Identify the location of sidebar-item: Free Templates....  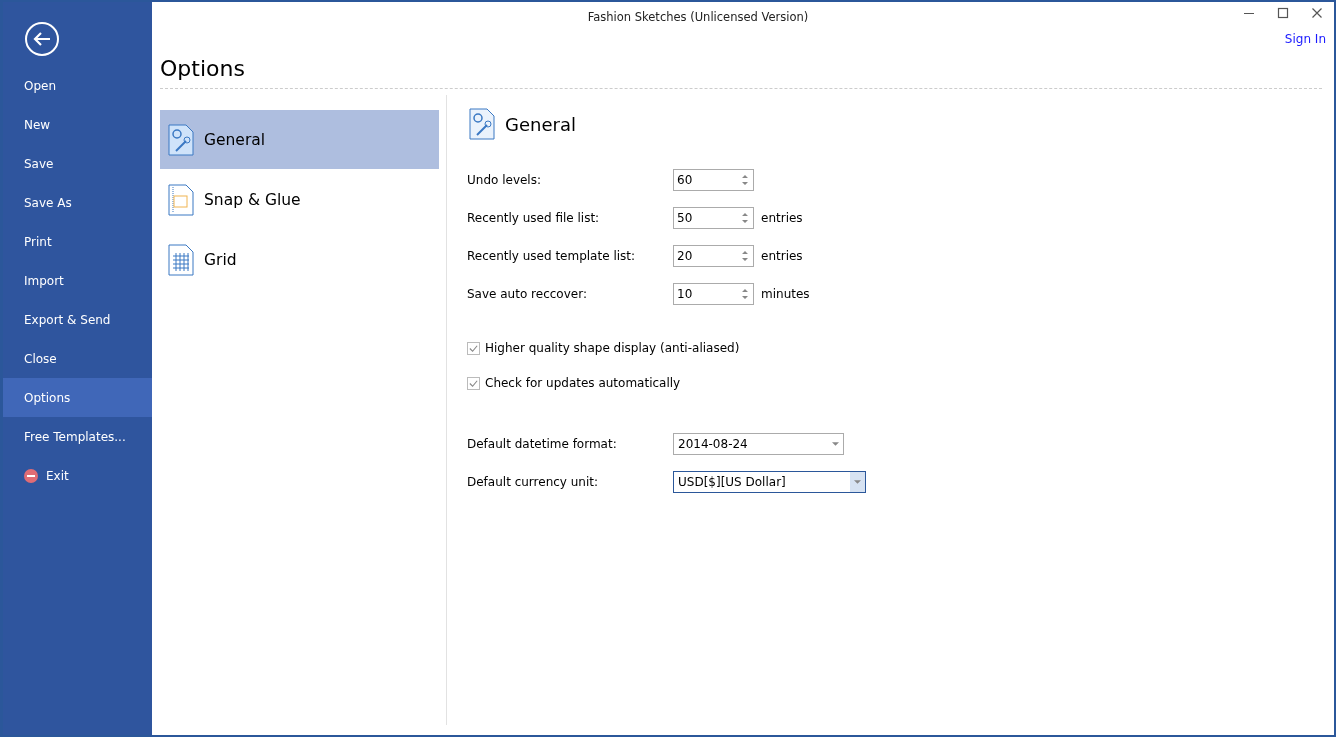
(77, 436).